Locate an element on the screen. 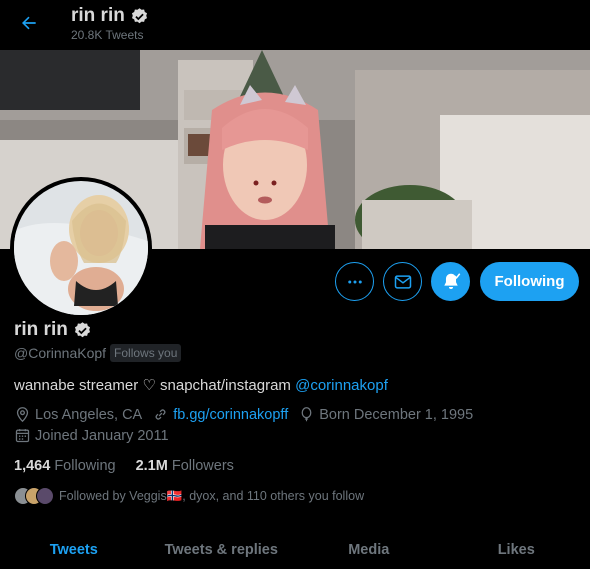 The image size is (590, 569). more-icon is located at coordinates (354, 281).